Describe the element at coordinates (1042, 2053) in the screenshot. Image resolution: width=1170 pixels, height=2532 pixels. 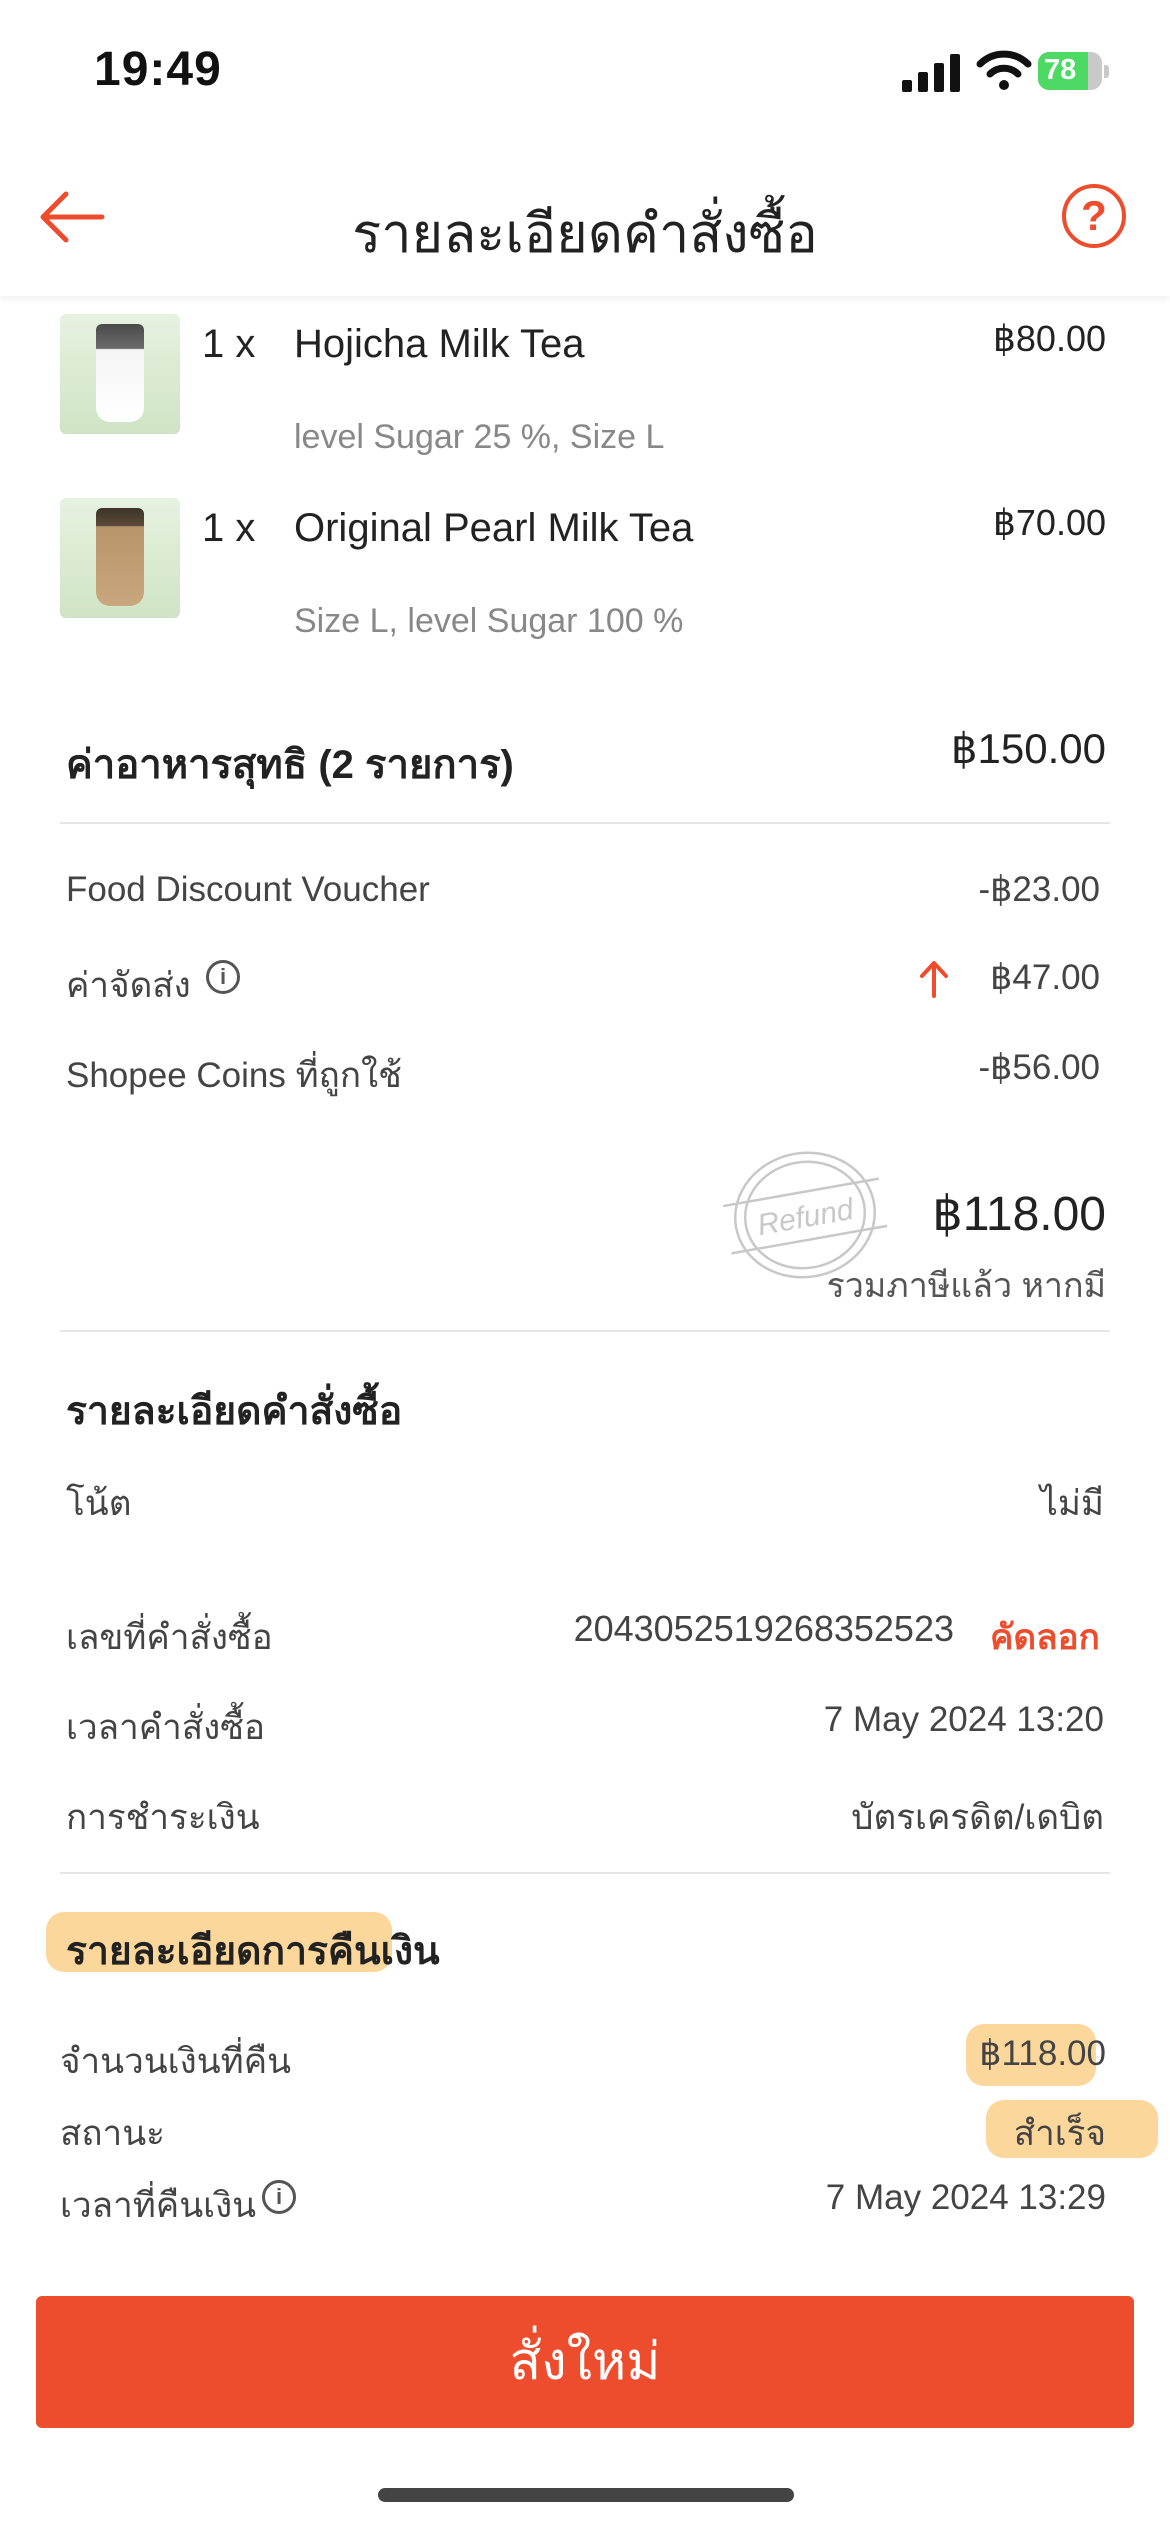
I see `refund-amount-value: ฿118.00` at that location.